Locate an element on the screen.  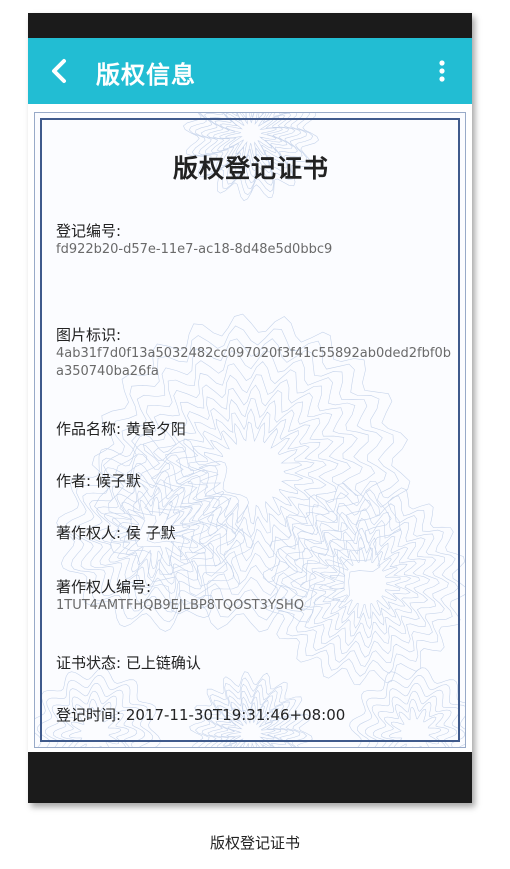
work-name: 作品名称: 黄昏夕阳 is located at coordinates (121, 429).